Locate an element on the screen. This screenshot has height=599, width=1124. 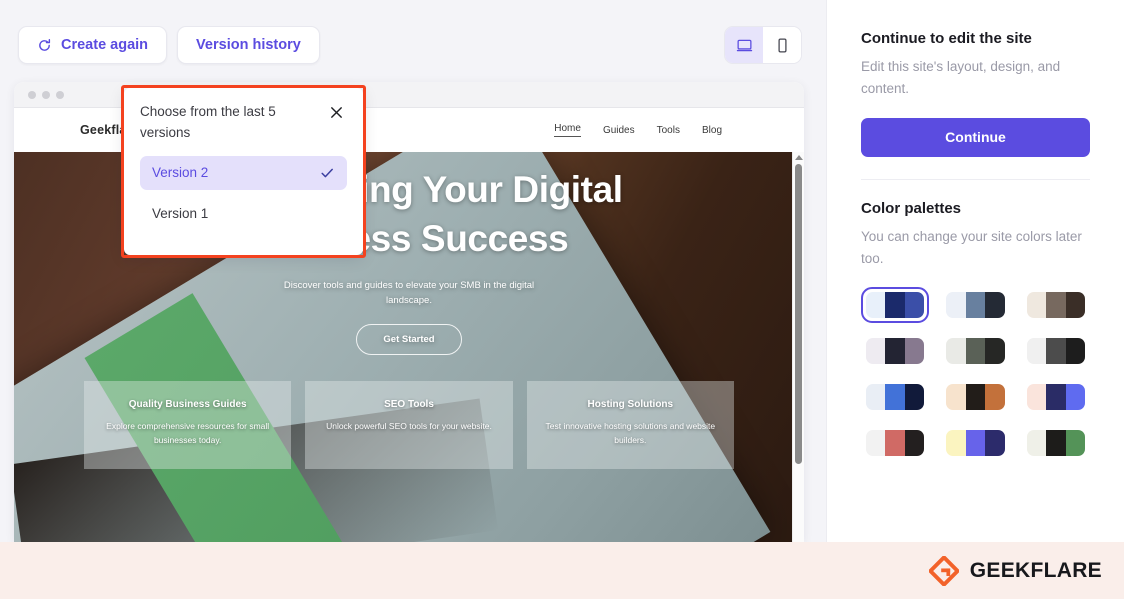
create-again-button: Create again is located at coordinates (93, 45).